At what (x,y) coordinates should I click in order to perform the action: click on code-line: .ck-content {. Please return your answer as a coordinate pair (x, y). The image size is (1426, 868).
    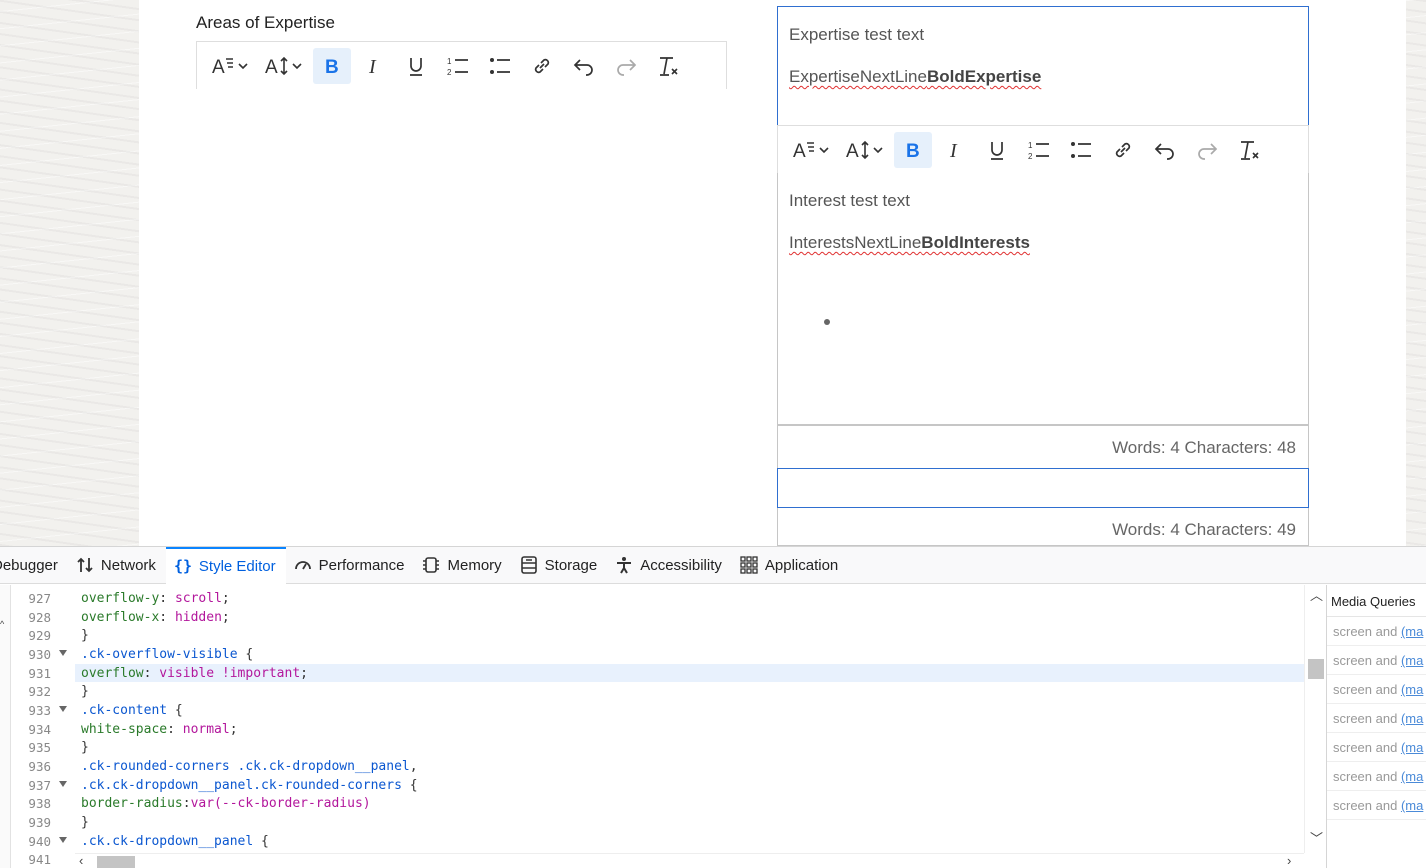
    Looking at the image, I should click on (690, 710).